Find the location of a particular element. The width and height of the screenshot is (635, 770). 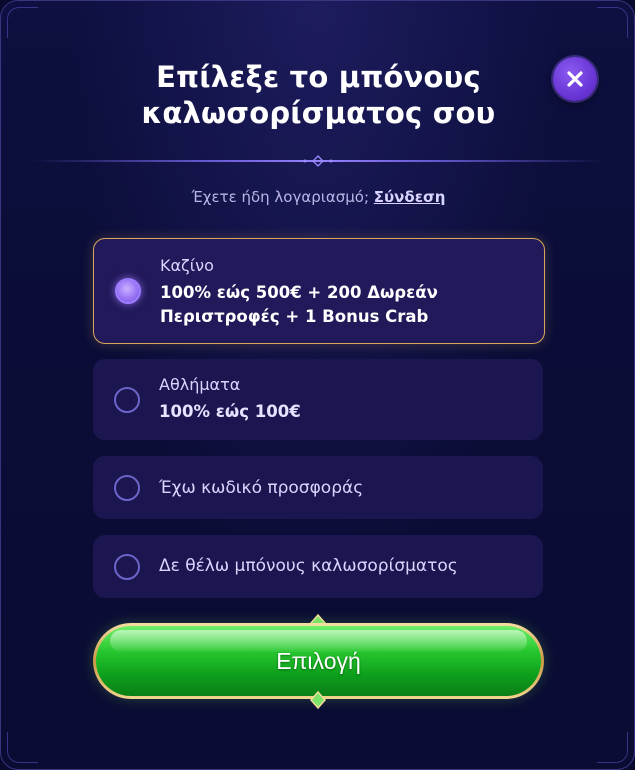

option-casino-label: Καζίνο is located at coordinates (187, 265).